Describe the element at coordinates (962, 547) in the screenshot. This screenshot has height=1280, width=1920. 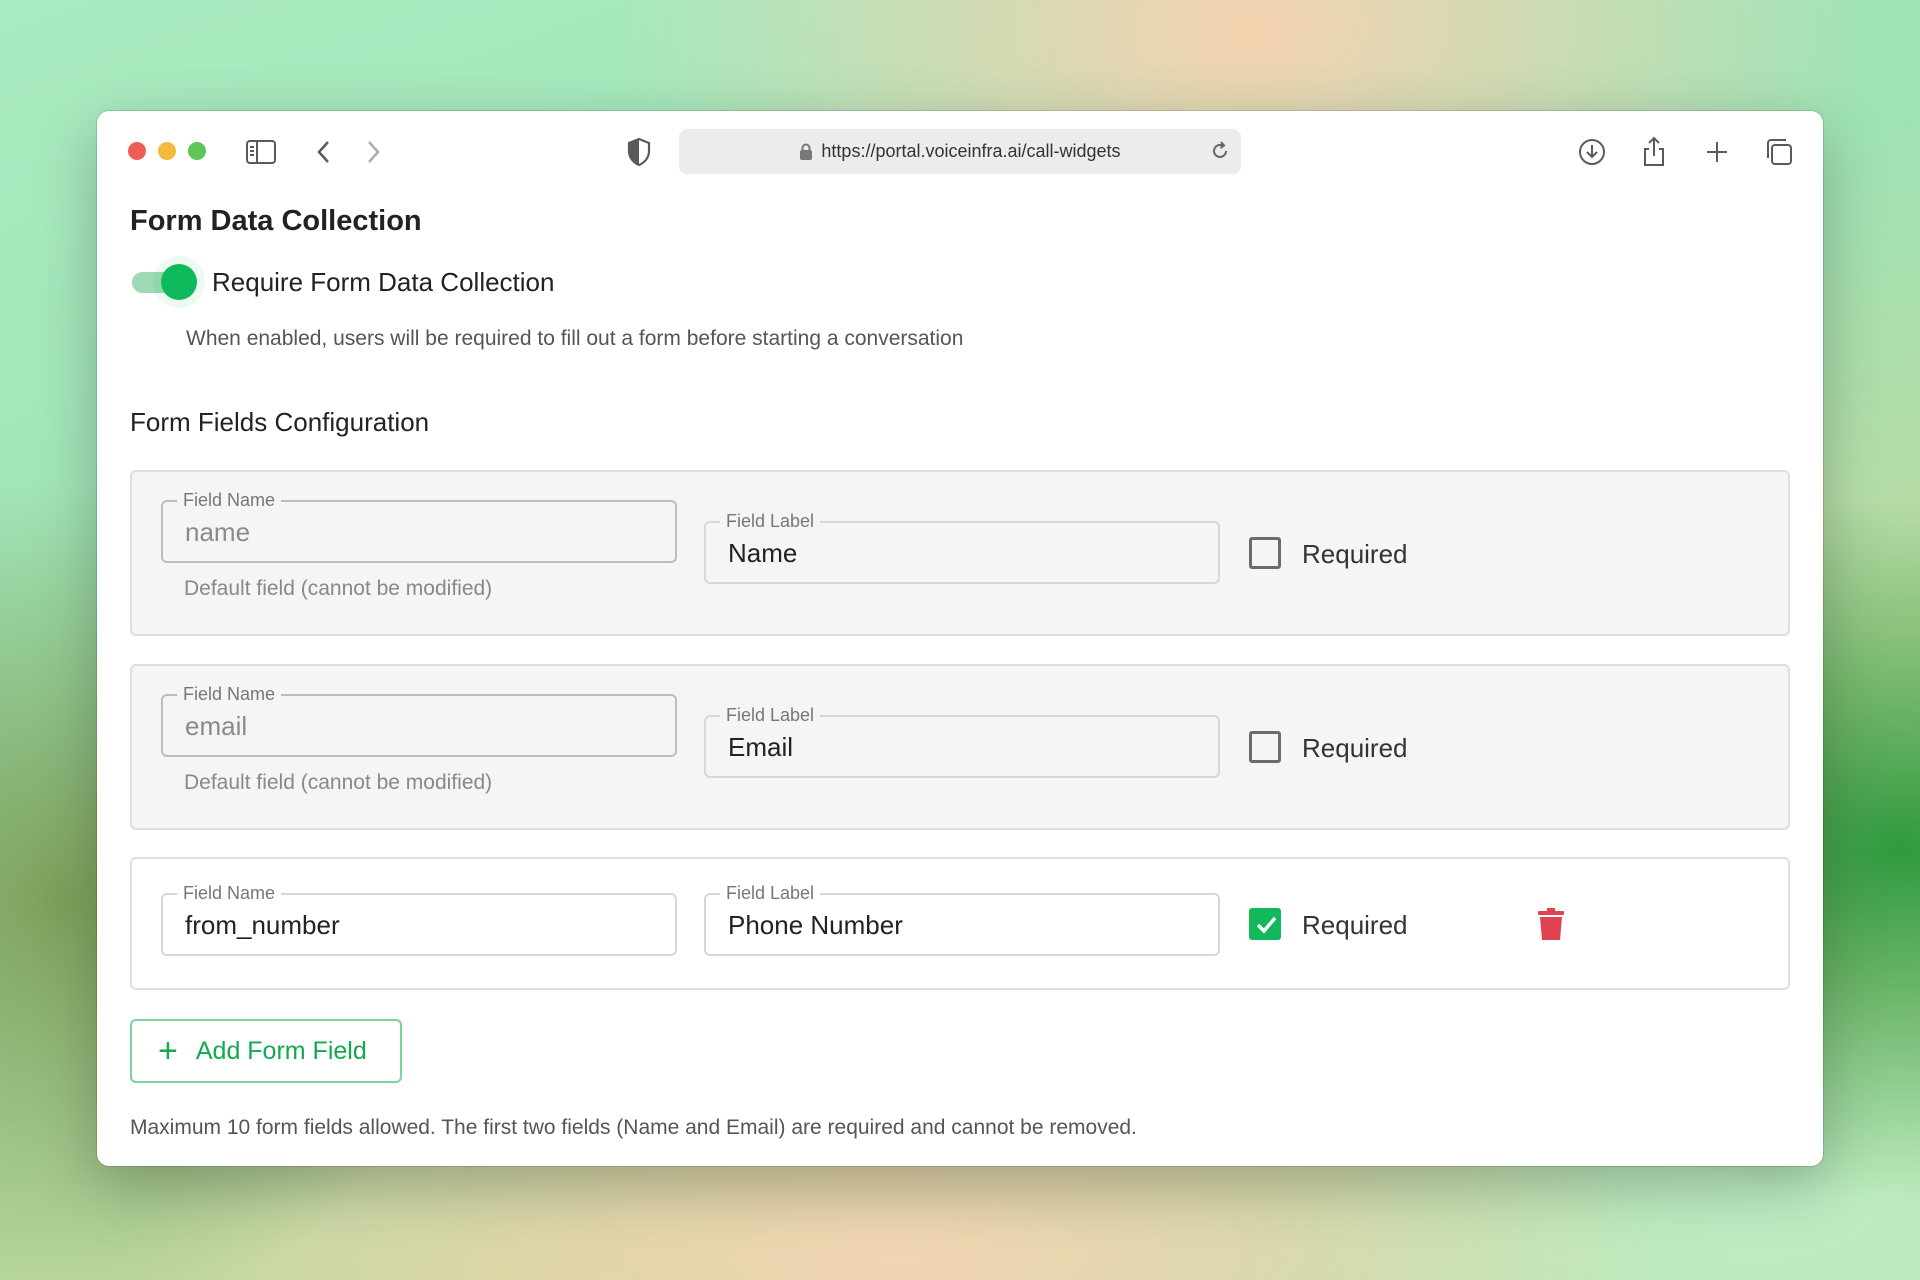
I see `field-label-input: Field Label Name` at that location.